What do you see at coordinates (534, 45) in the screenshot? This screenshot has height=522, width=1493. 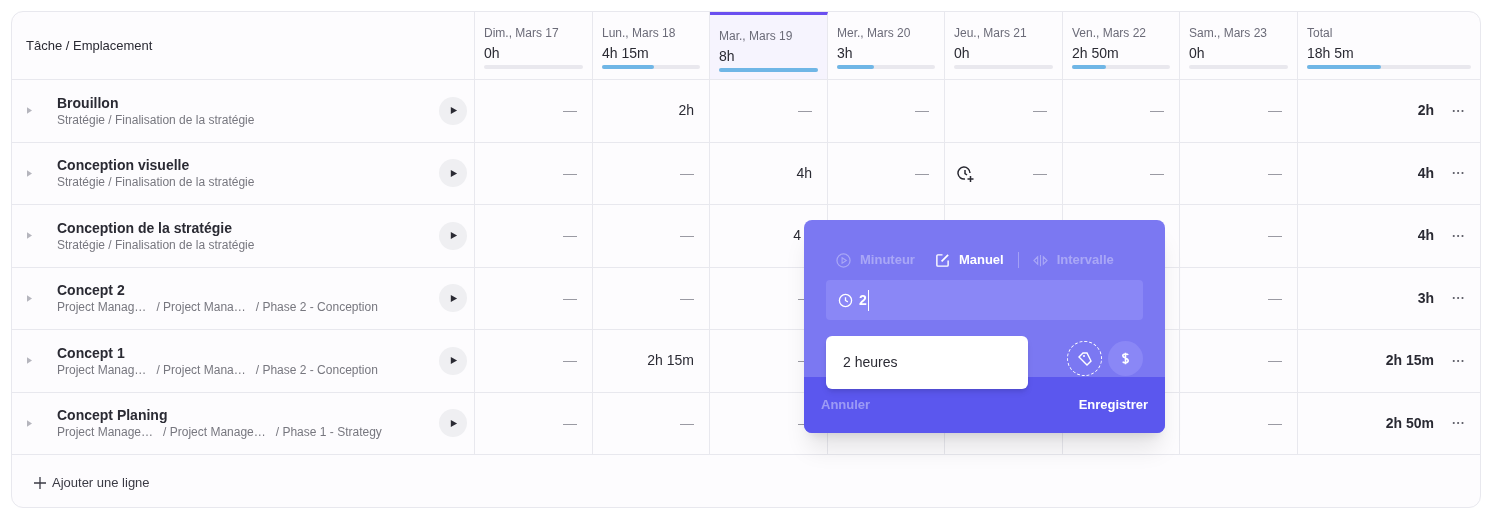 I see `day-header: Dim., Mars 17 0h` at bounding box center [534, 45].